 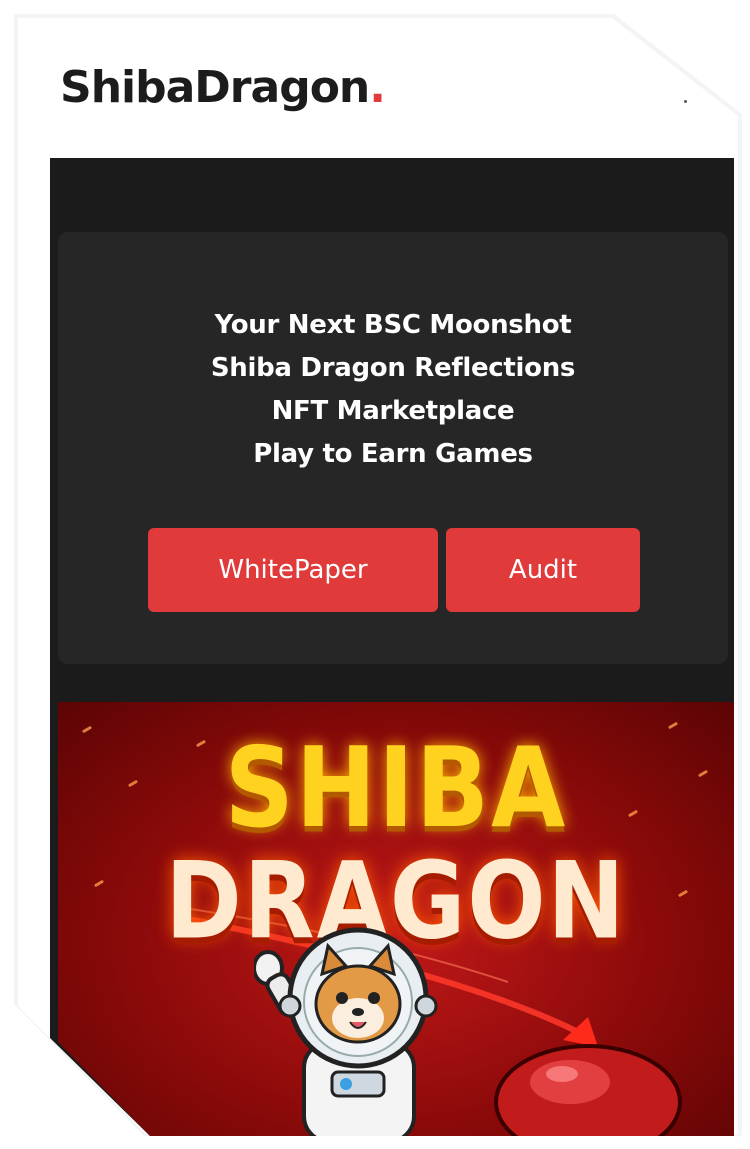 What do you see at coordinates (393, 368) in the screenshot?
I see `tagline-line: Shiba Dragon Reflections` at bounding box center [393, 368].